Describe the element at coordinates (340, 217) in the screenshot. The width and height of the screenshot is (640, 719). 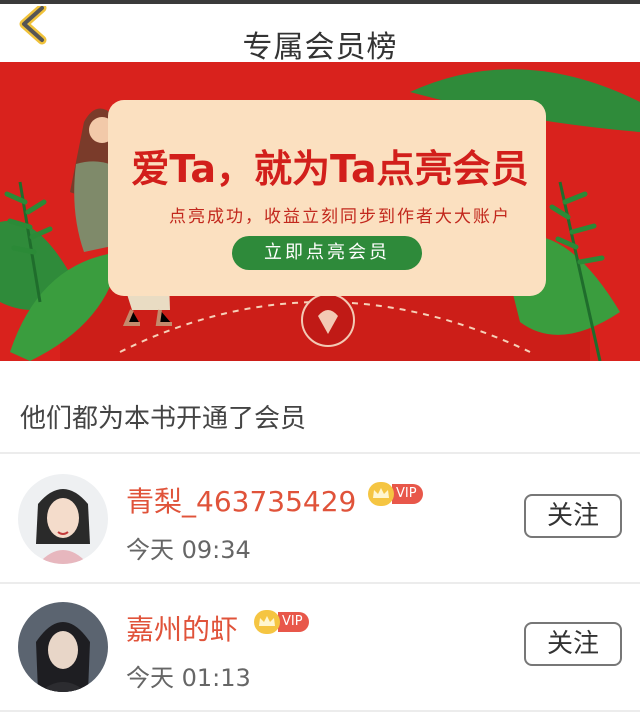
I see `banner-subtitle: 点亮成功，收益立刻同步到作者大大账户` at that location.